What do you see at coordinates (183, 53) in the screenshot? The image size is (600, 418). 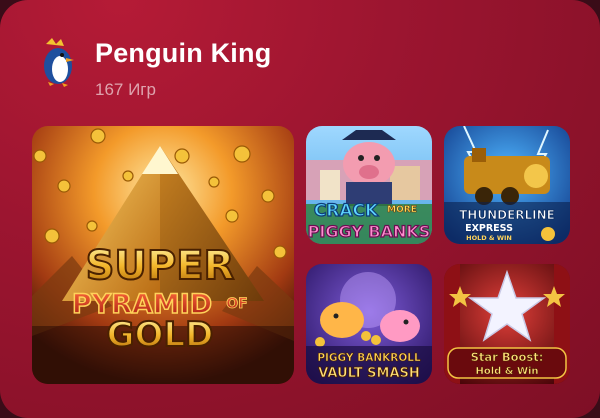 I see `provider-name: Penguin King` at bounding box center [183, 53].